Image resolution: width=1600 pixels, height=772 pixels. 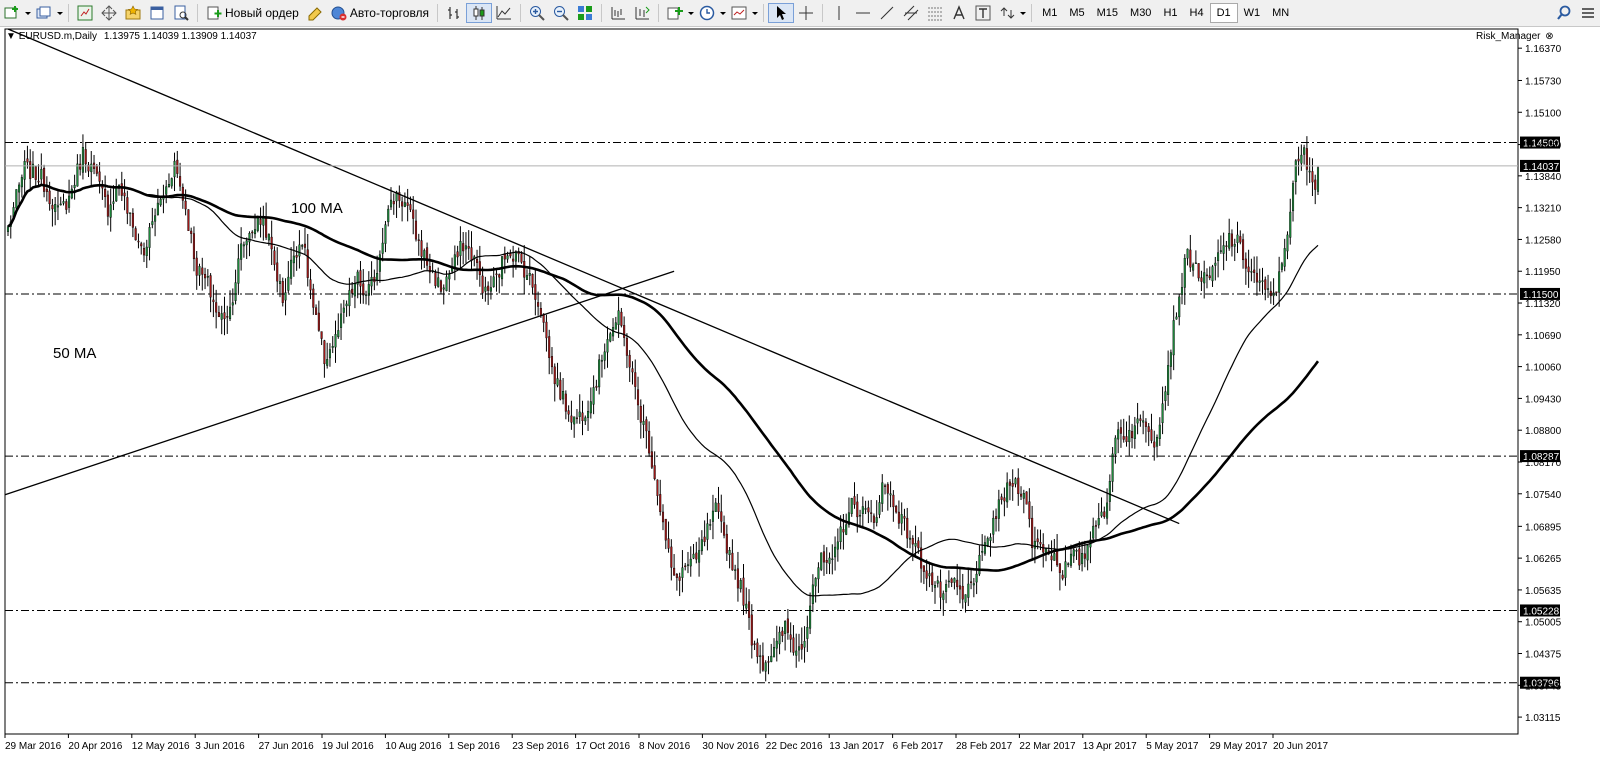 I want to click on search-button, so click(x=1564, y=13).